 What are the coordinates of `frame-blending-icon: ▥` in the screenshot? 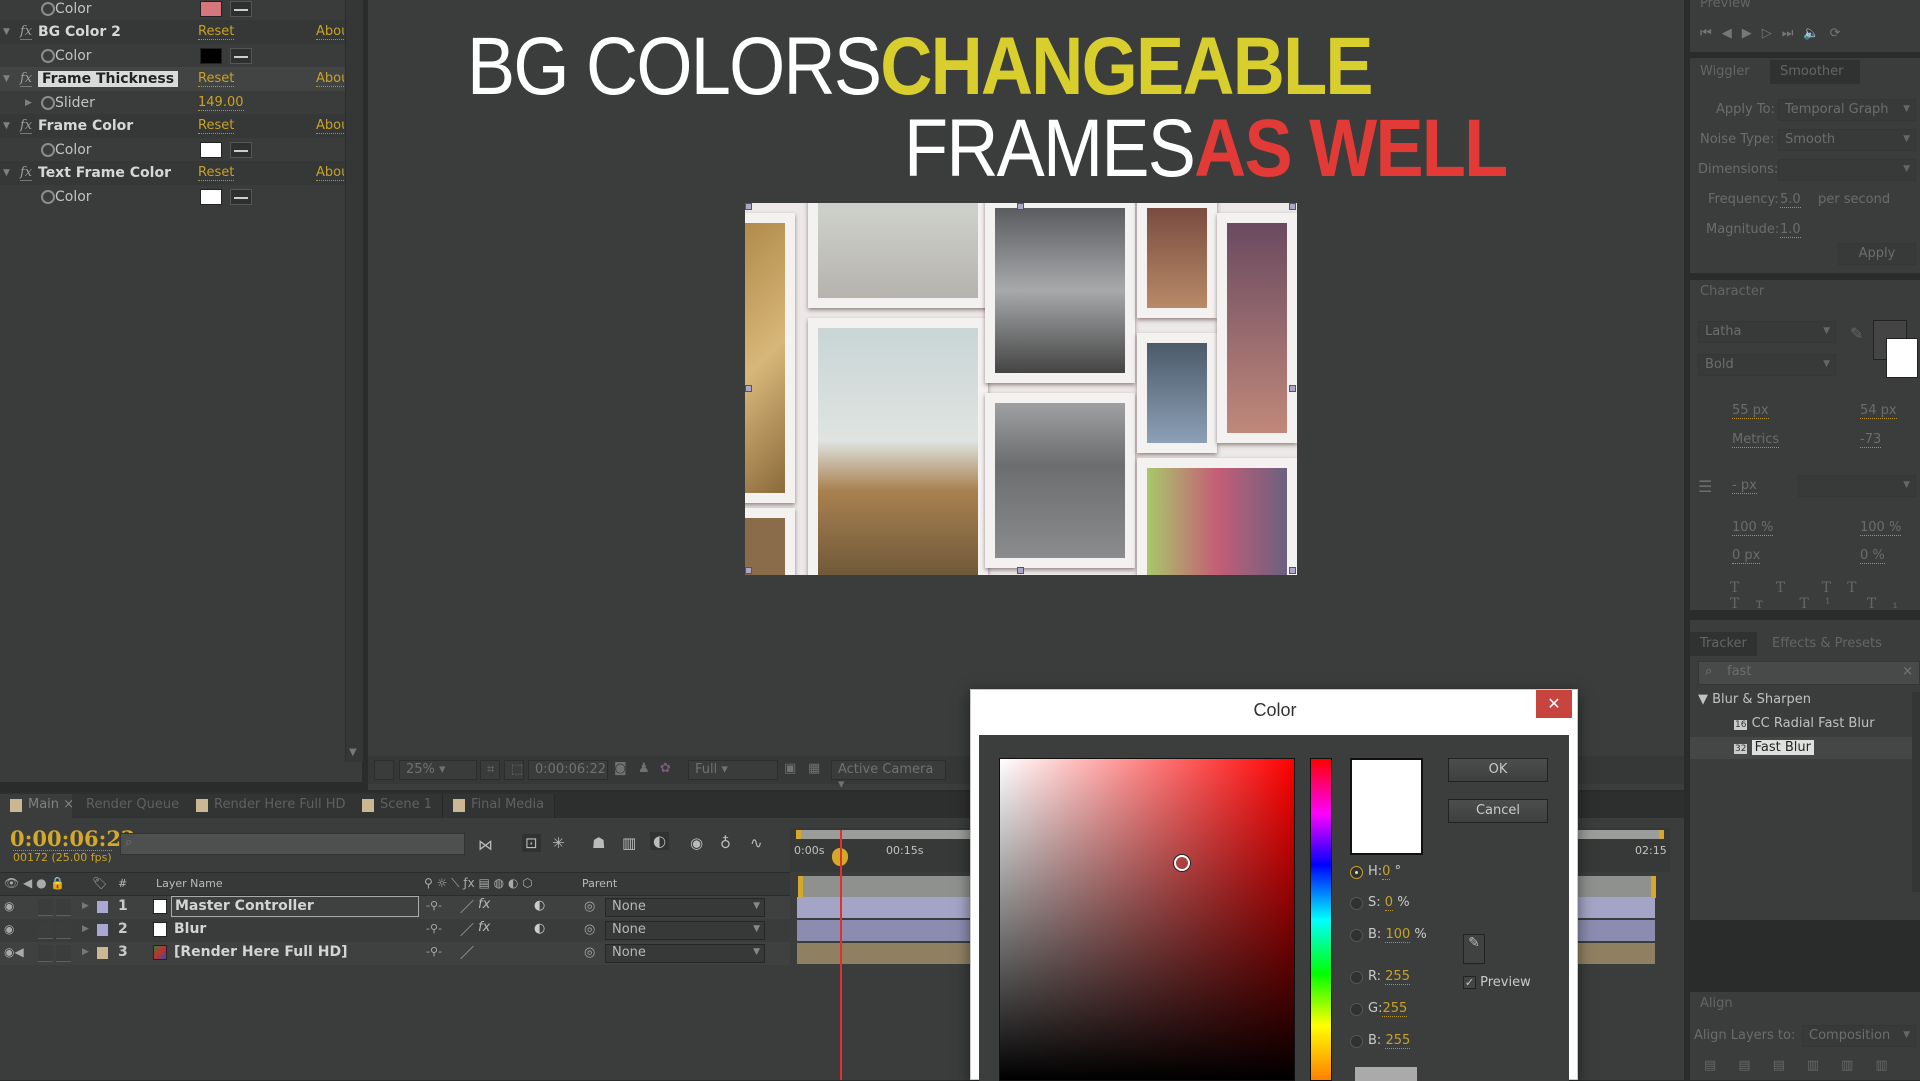 It's located at (629, 843).